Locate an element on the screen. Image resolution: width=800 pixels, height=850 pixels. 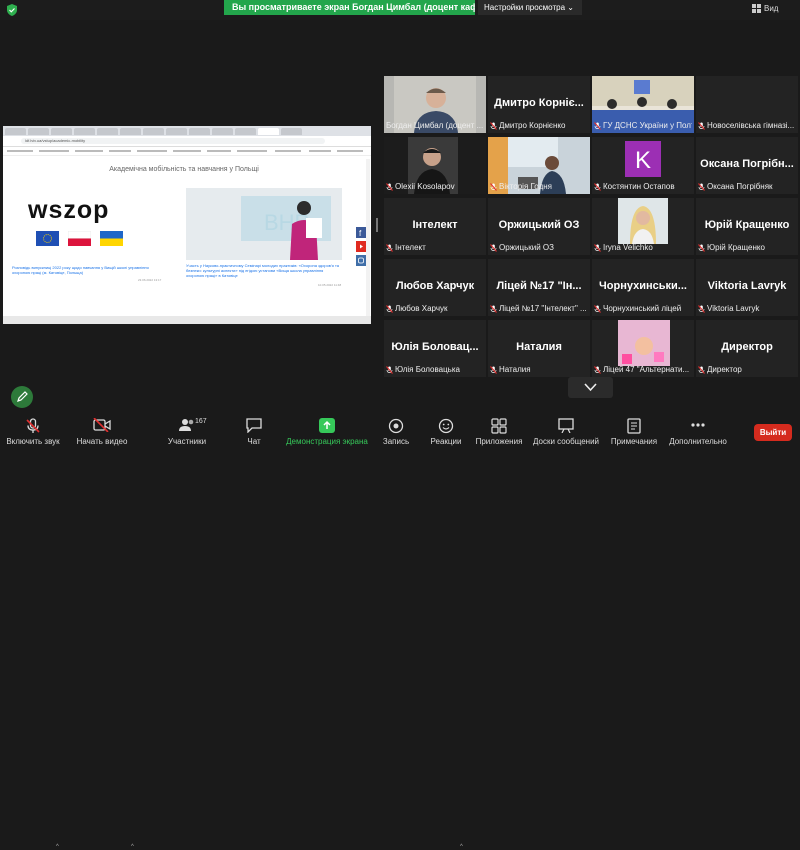
participant-display-name: Любов Харчук is located at coordinates (435, 286).